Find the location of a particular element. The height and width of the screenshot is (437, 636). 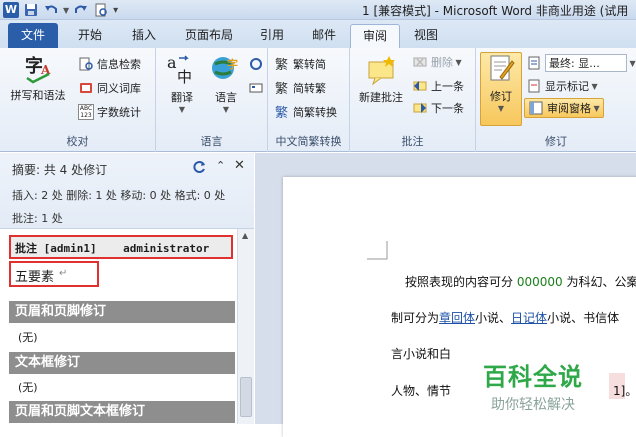

track-changes-dropdown-icon: ▼ is located at coordinates (501, 108).